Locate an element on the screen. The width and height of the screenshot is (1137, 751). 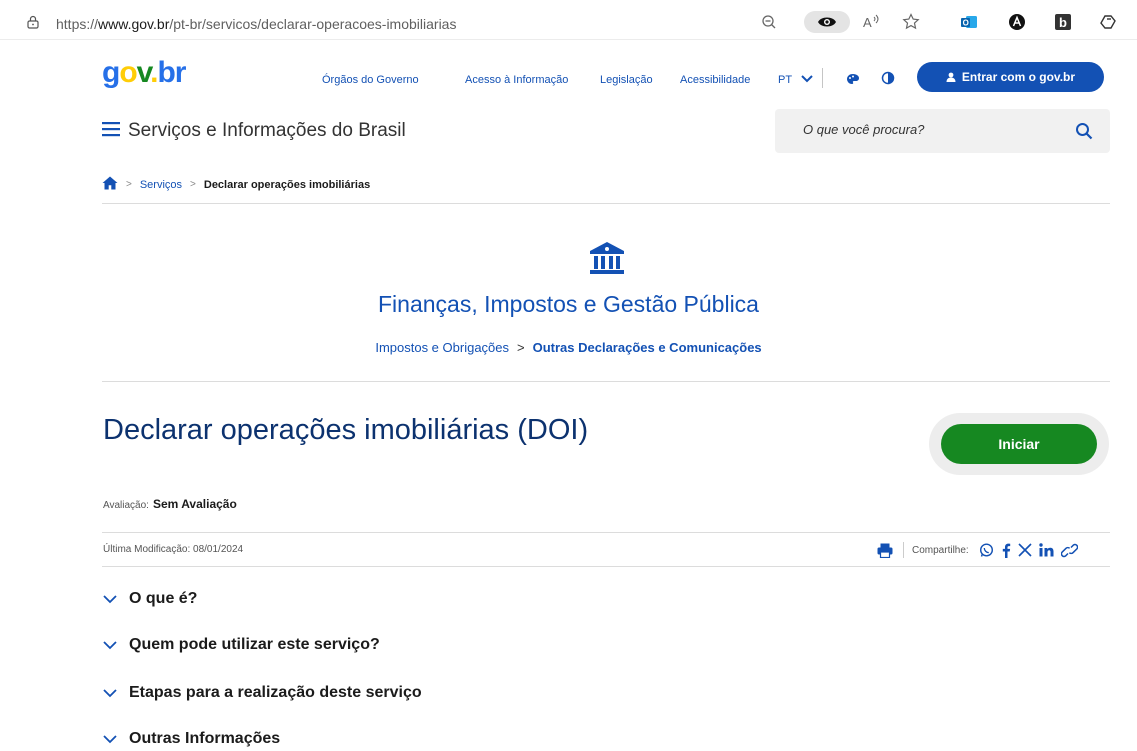
accordion-label: Quem pode utilizar este serviço? is located at coordinates (254, 644).